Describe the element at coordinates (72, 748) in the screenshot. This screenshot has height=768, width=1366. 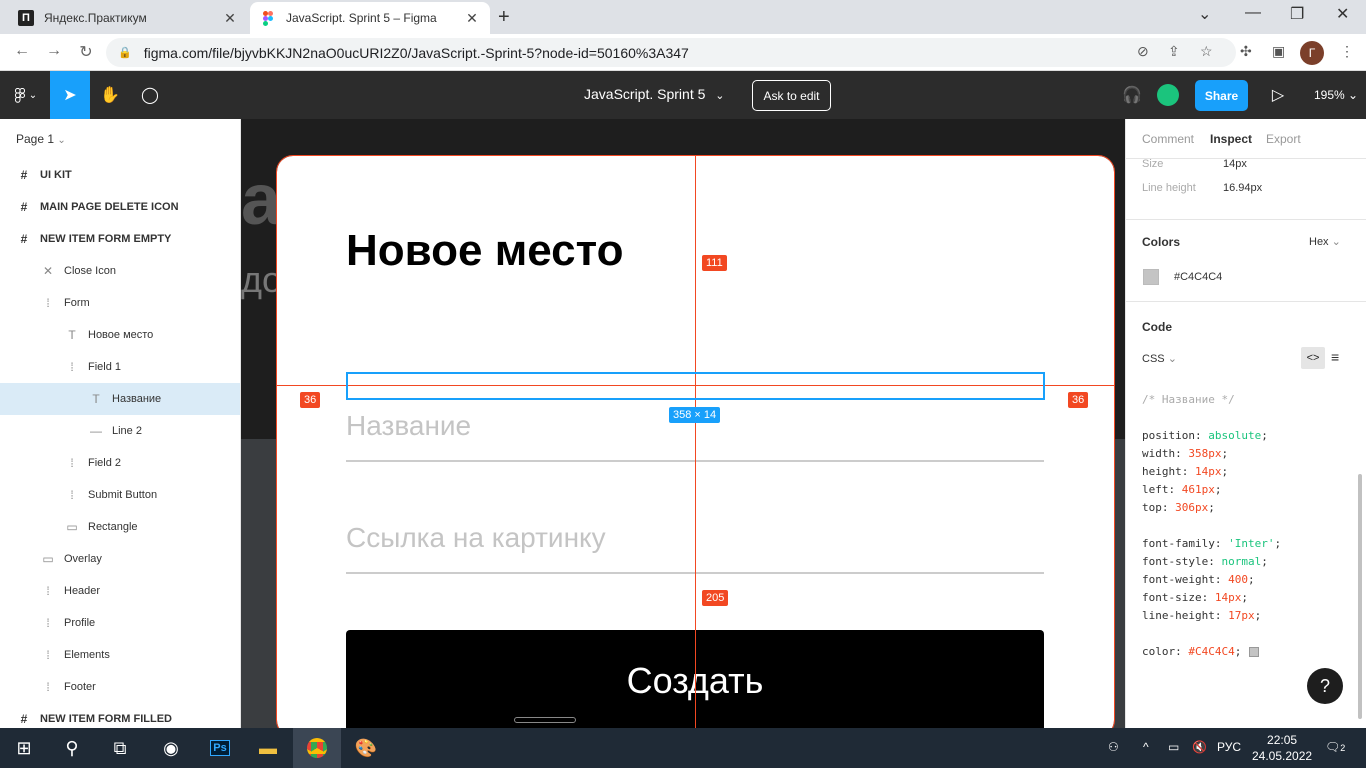
I see `search-icon: ⚲` at that location.